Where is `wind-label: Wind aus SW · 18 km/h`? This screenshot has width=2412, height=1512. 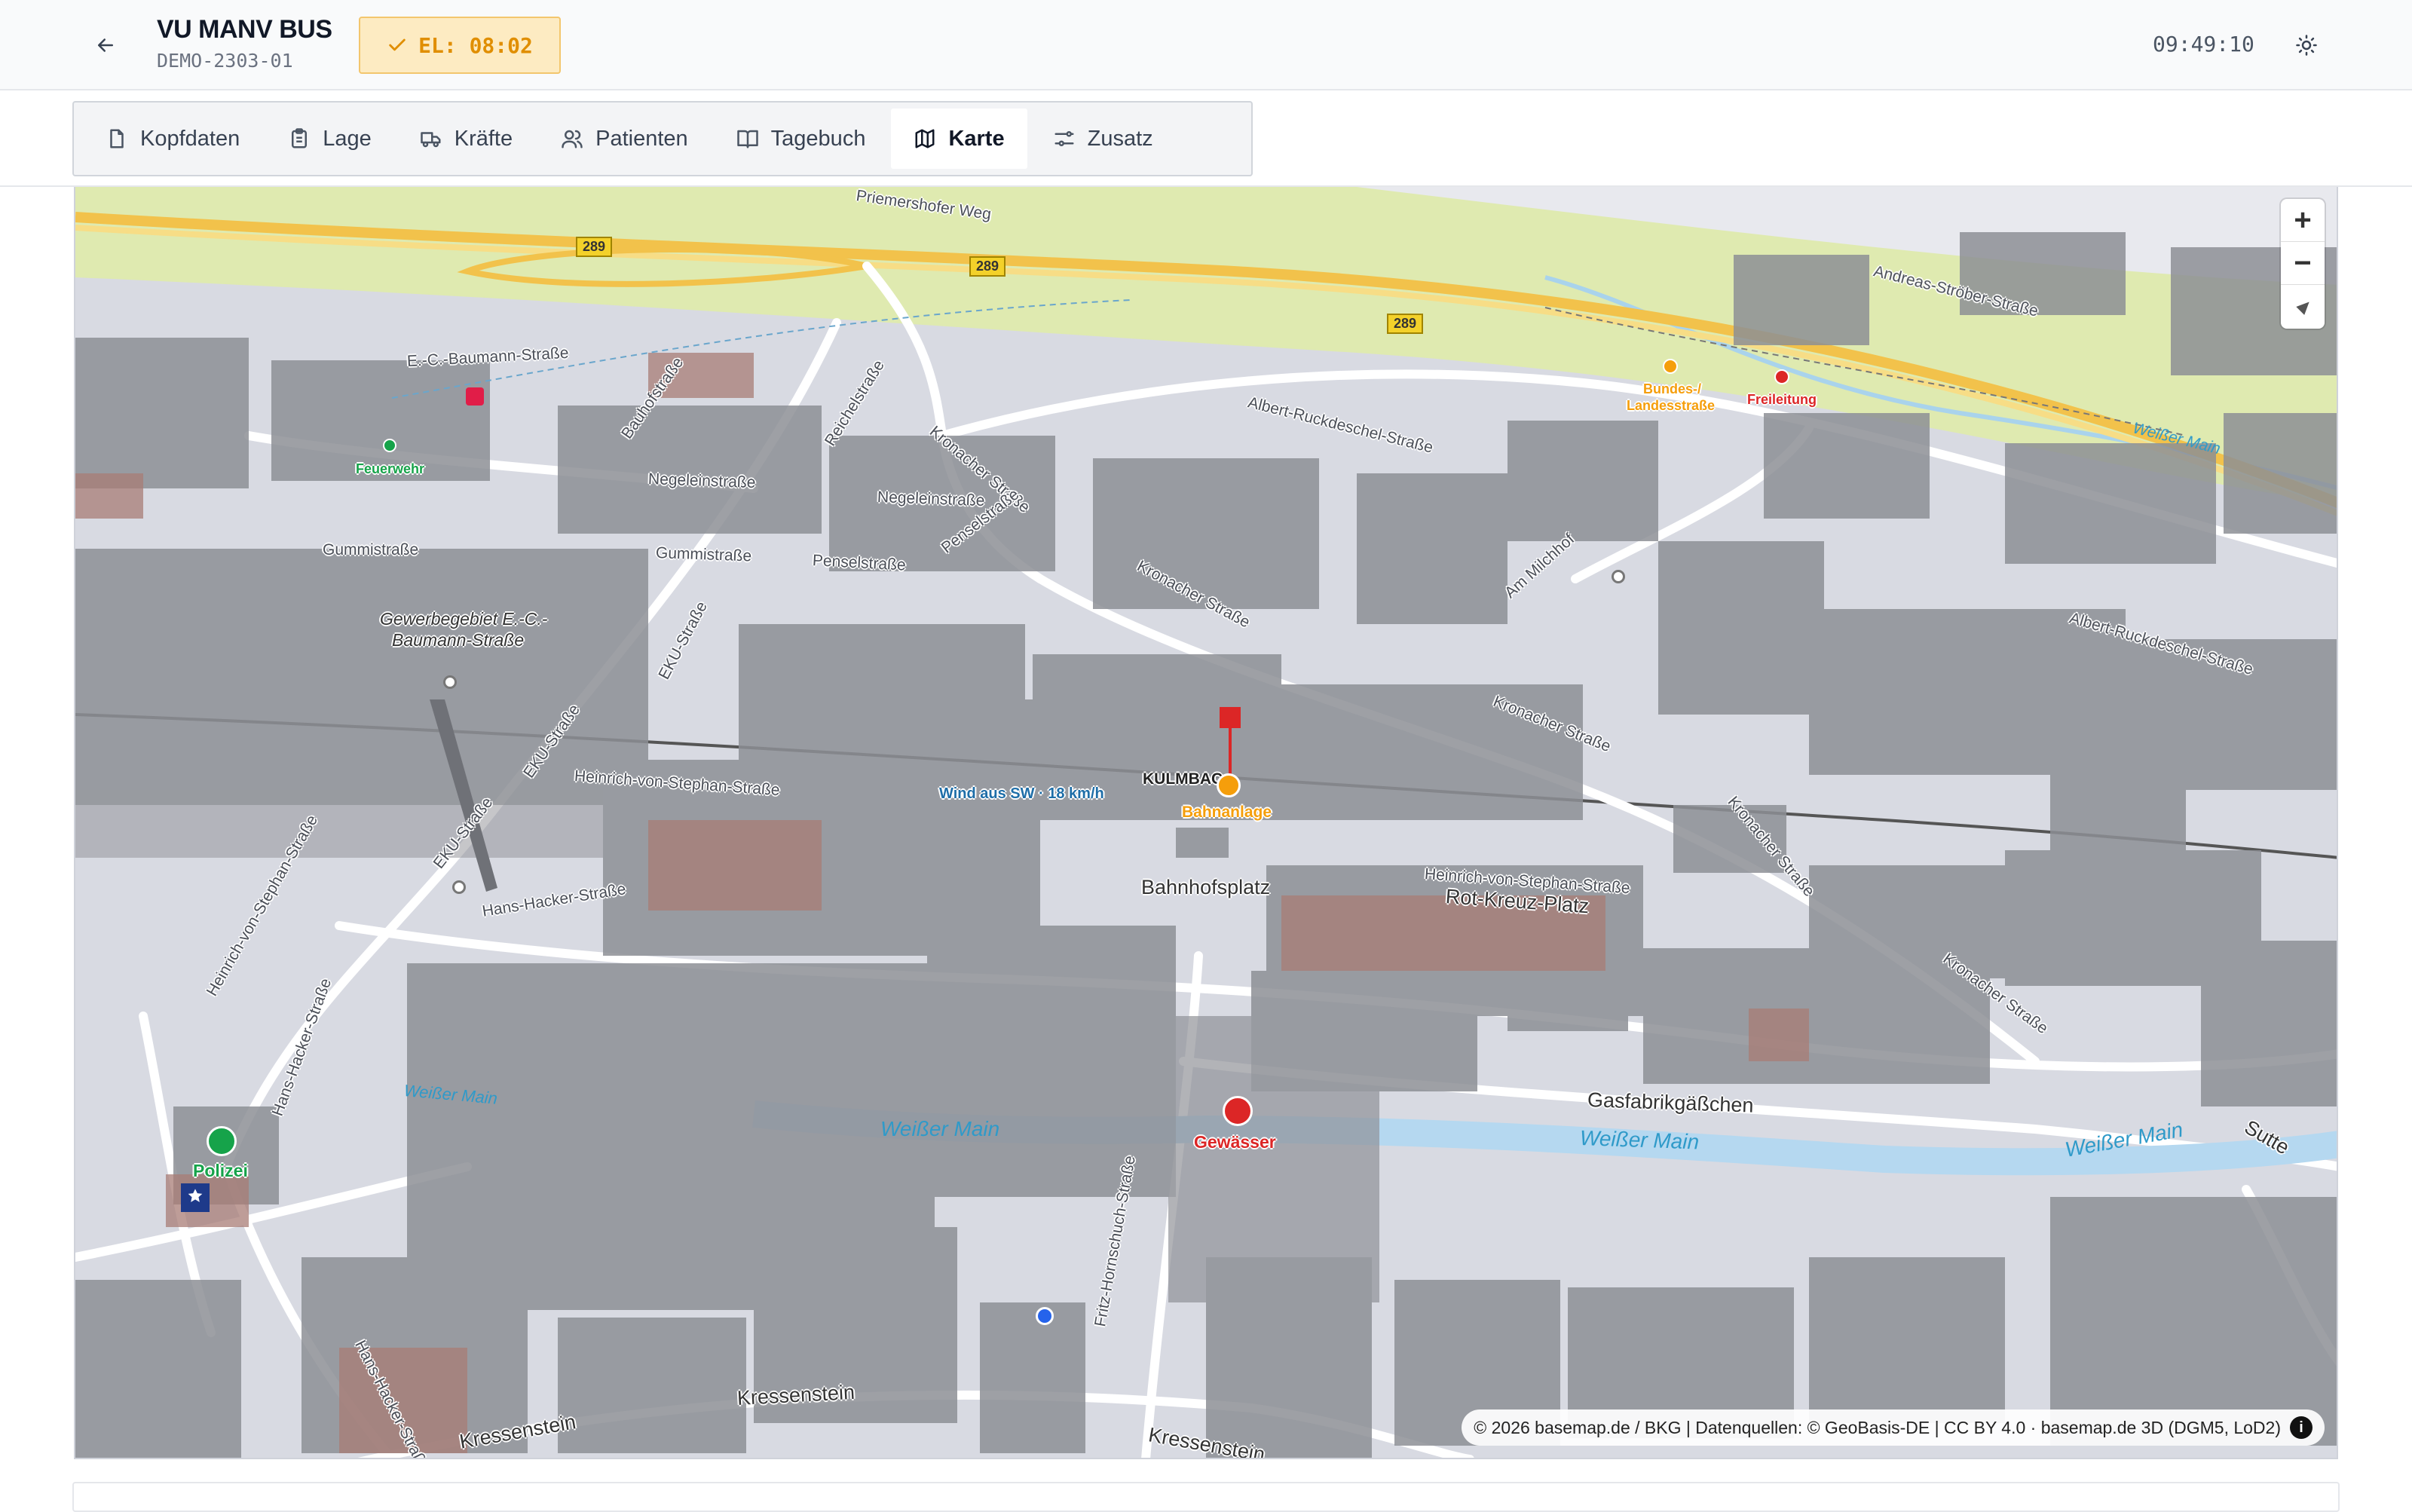
wind-label: Wind aus SW · 18 km/h is located at coordinates (1021, 793).